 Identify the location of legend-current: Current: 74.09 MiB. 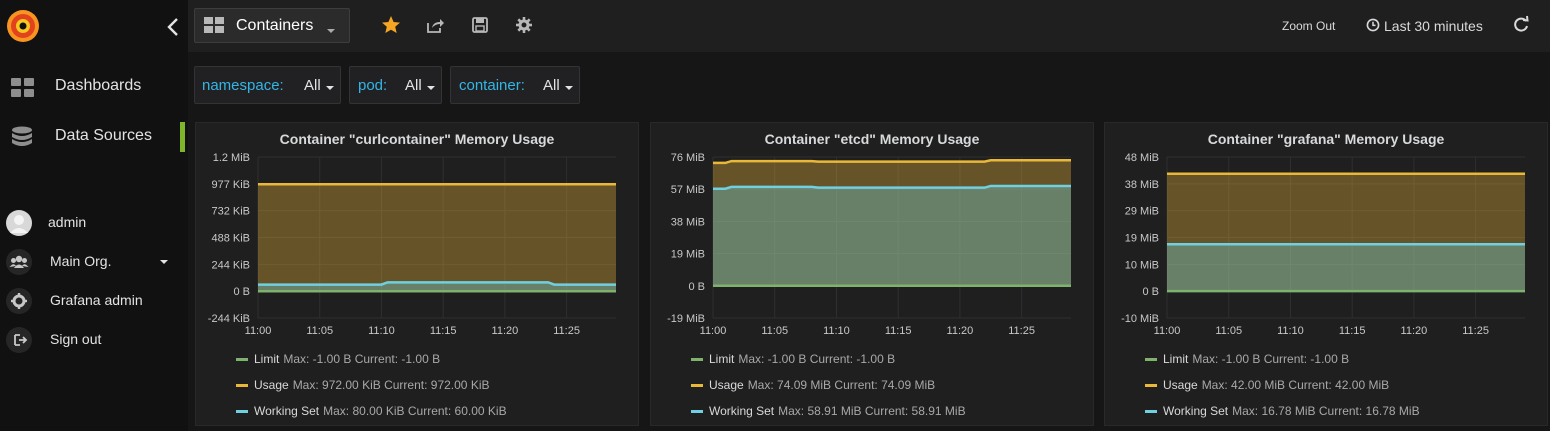
(885, 385).